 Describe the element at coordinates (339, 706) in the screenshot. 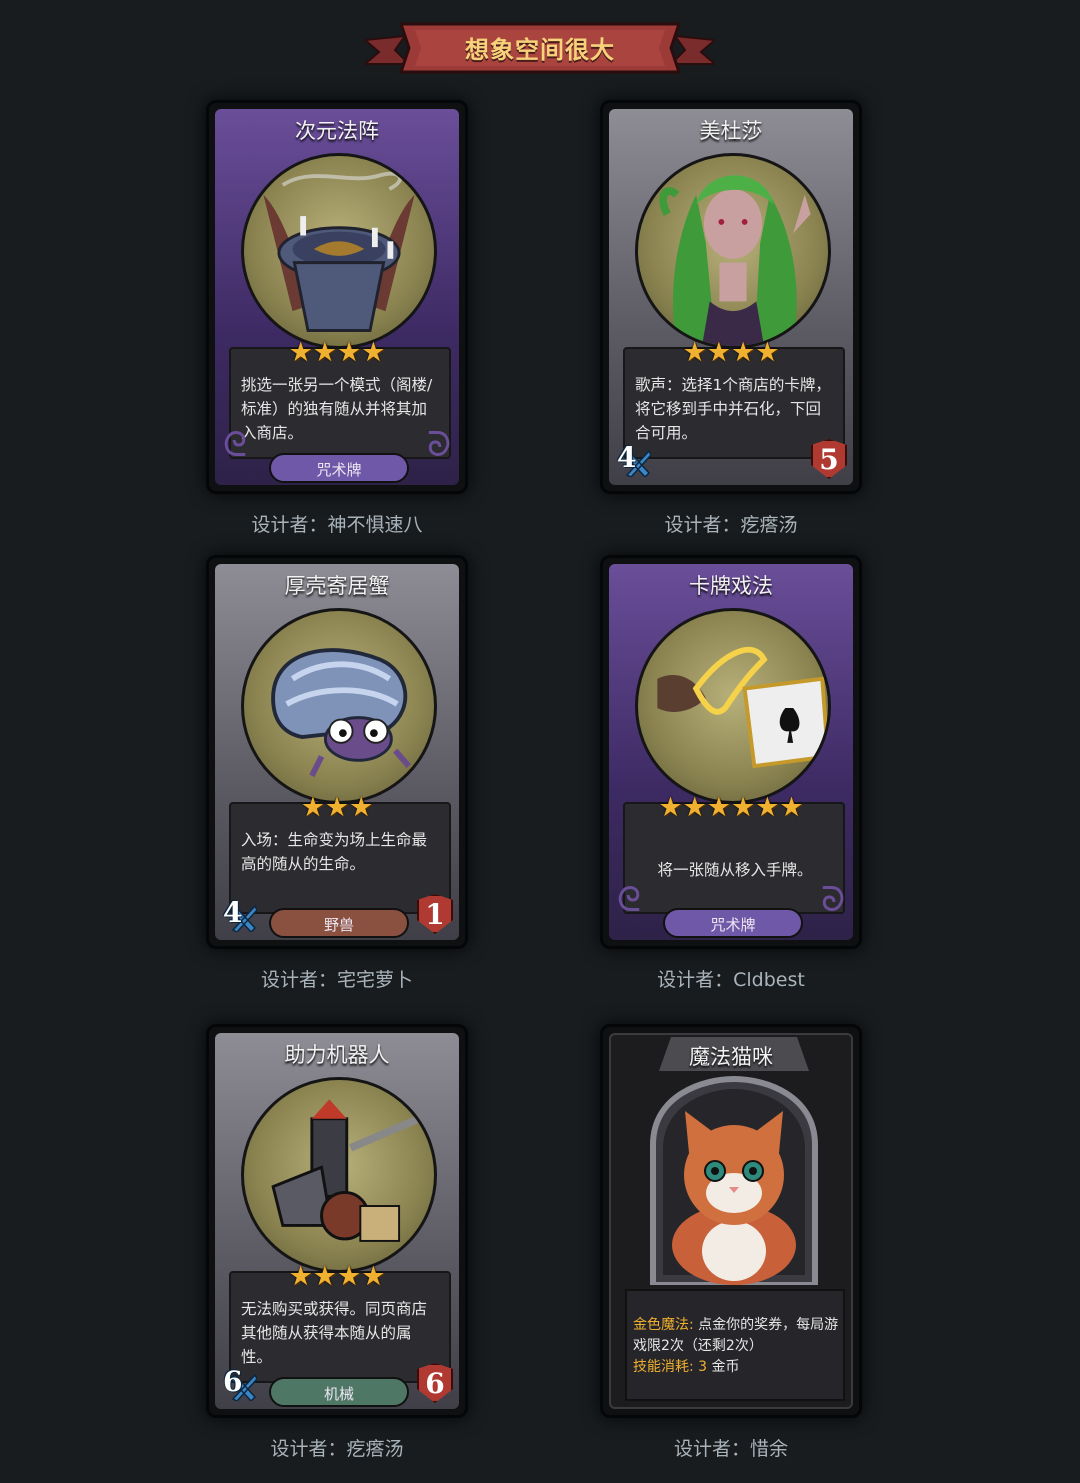

I see `portrait-hermit-crab` at that location.